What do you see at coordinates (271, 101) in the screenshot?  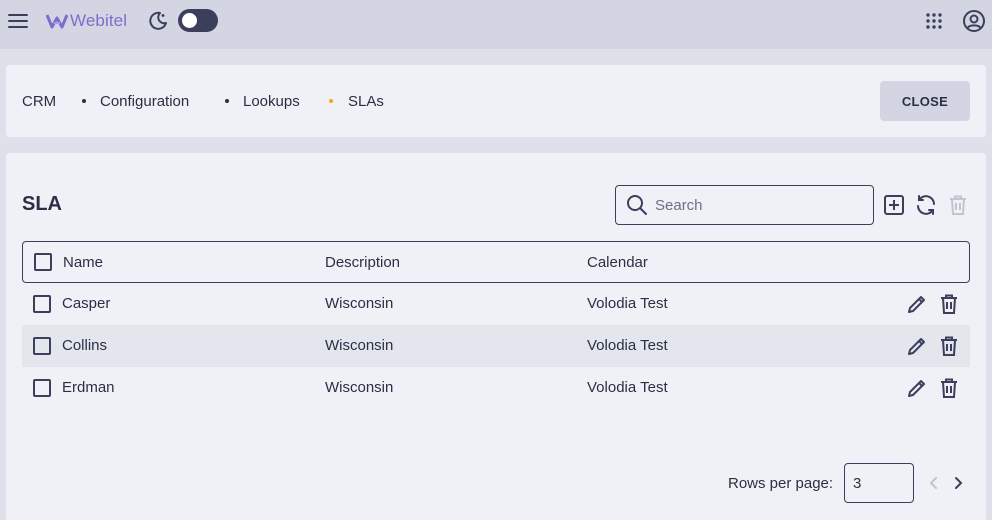 I see `breadcrumb-item-lookups: Lookups` at bounding box center [271, 101].